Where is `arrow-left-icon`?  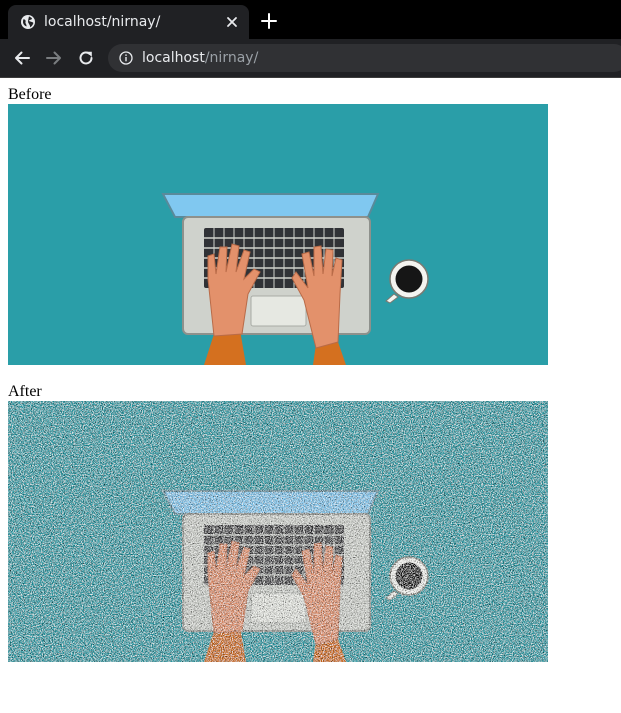 arrow-left-icon is located at coordinates (22, 58).